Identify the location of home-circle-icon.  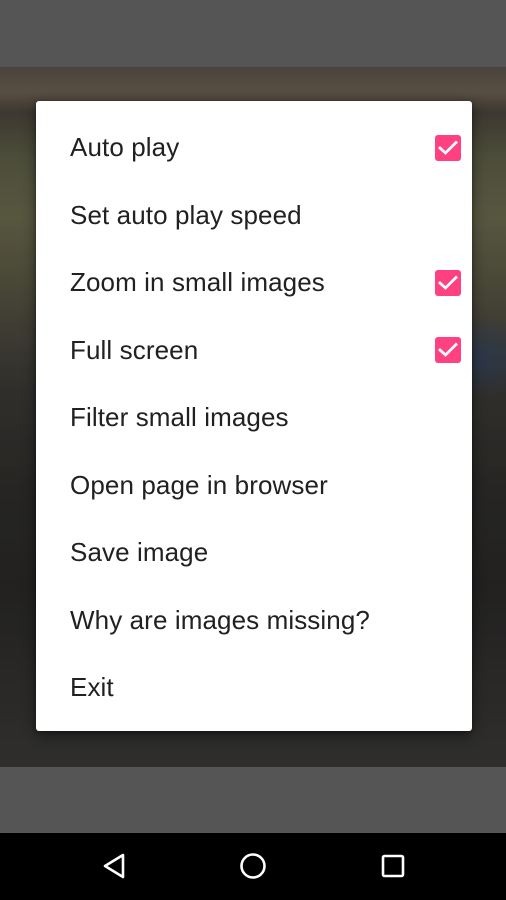
(253, 866).